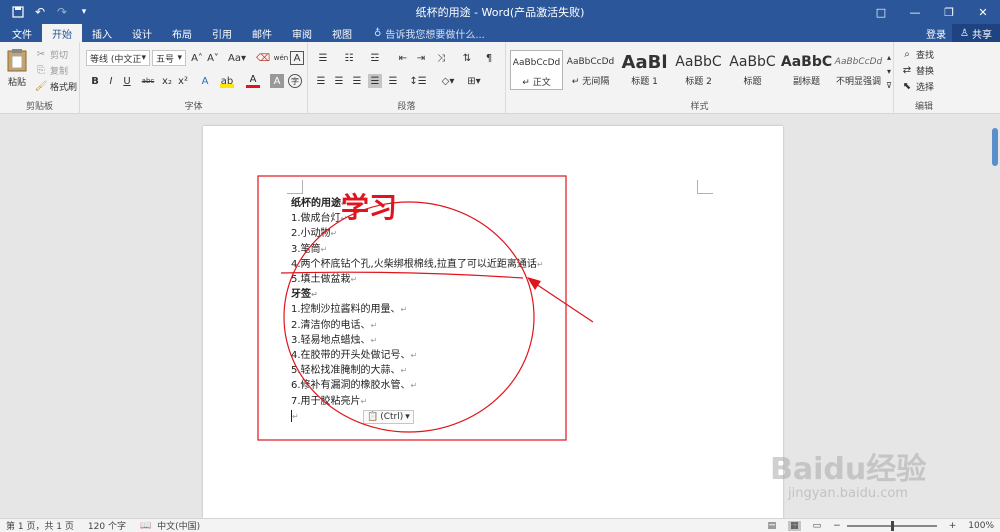 The width and height of the screenshot is (1000, 532). I want to click on strikethrough-button: abc, so click(148, 81).